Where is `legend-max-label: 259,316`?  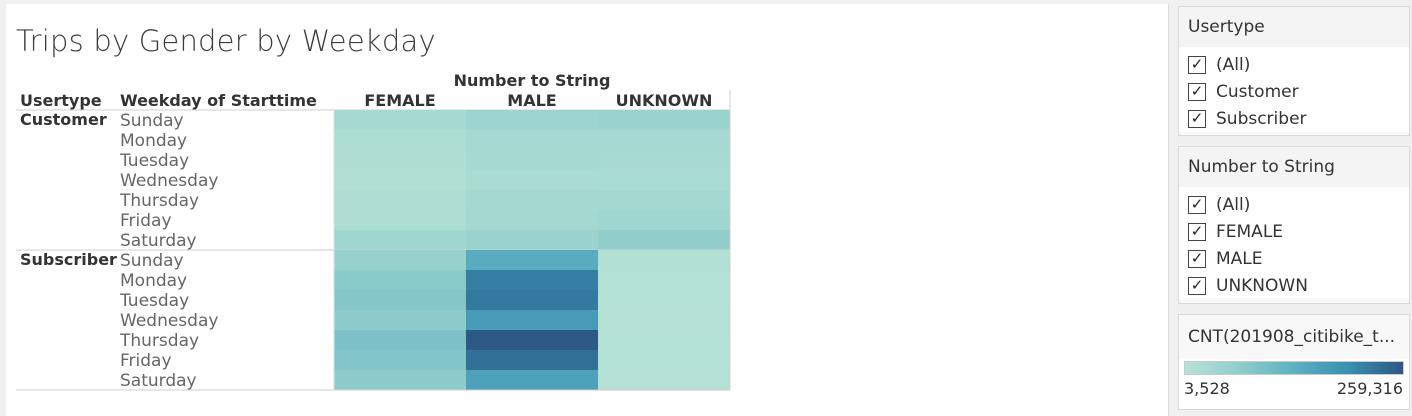
legend-max-label: 259,316 is located at coordinates (1369, 388).